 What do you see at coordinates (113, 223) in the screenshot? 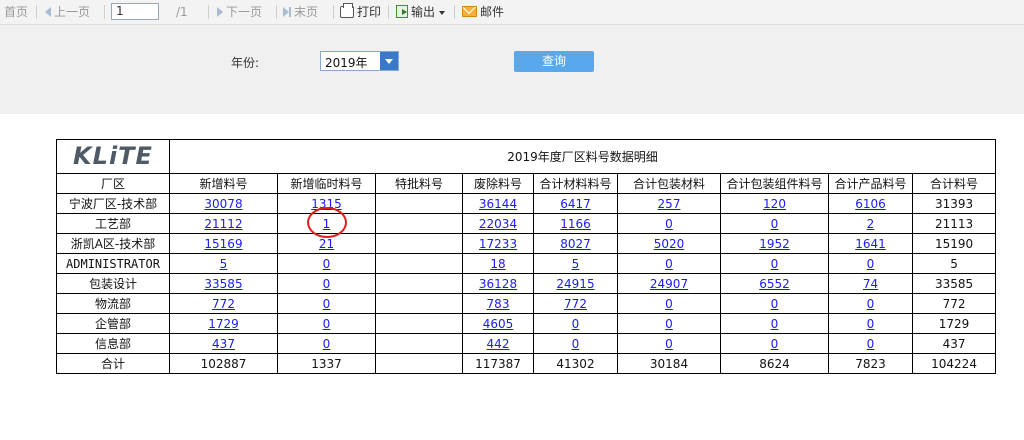
I see `row-label: 工艺部` at bounding box center [113, 223].